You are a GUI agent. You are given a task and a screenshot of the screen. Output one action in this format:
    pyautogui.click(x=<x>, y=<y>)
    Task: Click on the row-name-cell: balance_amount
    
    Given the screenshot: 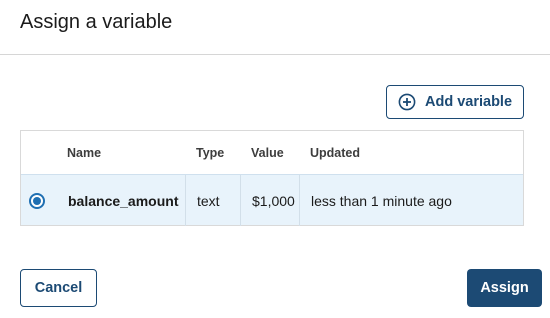 What is the action you would take?
    pyautogui.click(x=119, y=200)
    